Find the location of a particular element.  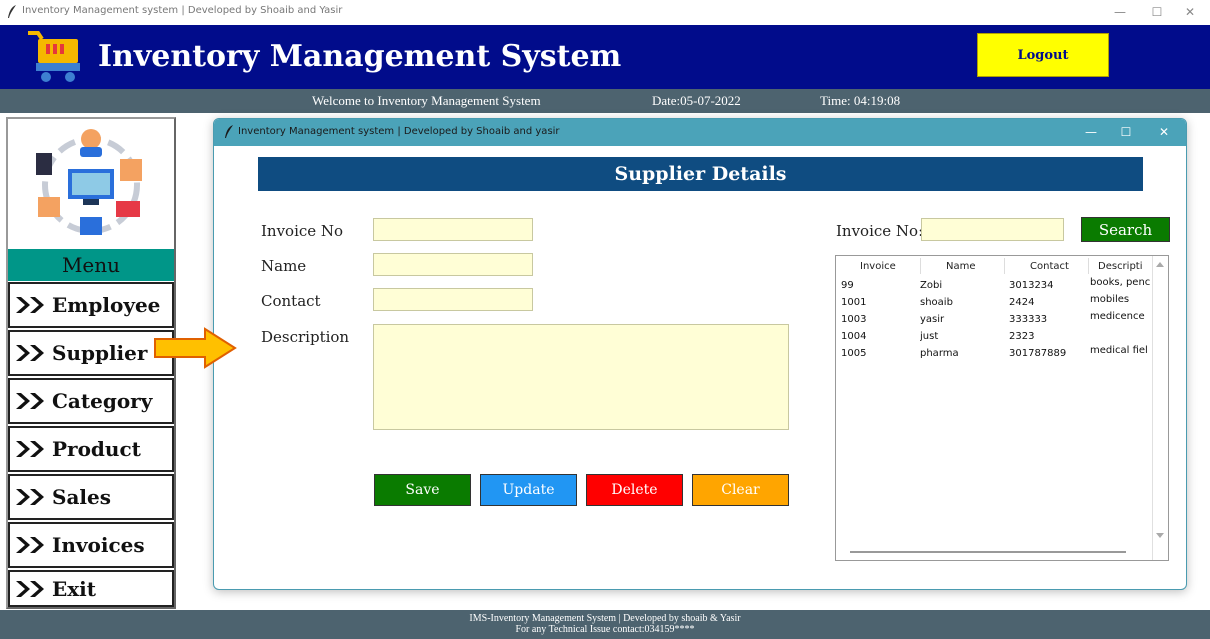

table-horizontal-scrollbar is located at coordinates (994, 552).